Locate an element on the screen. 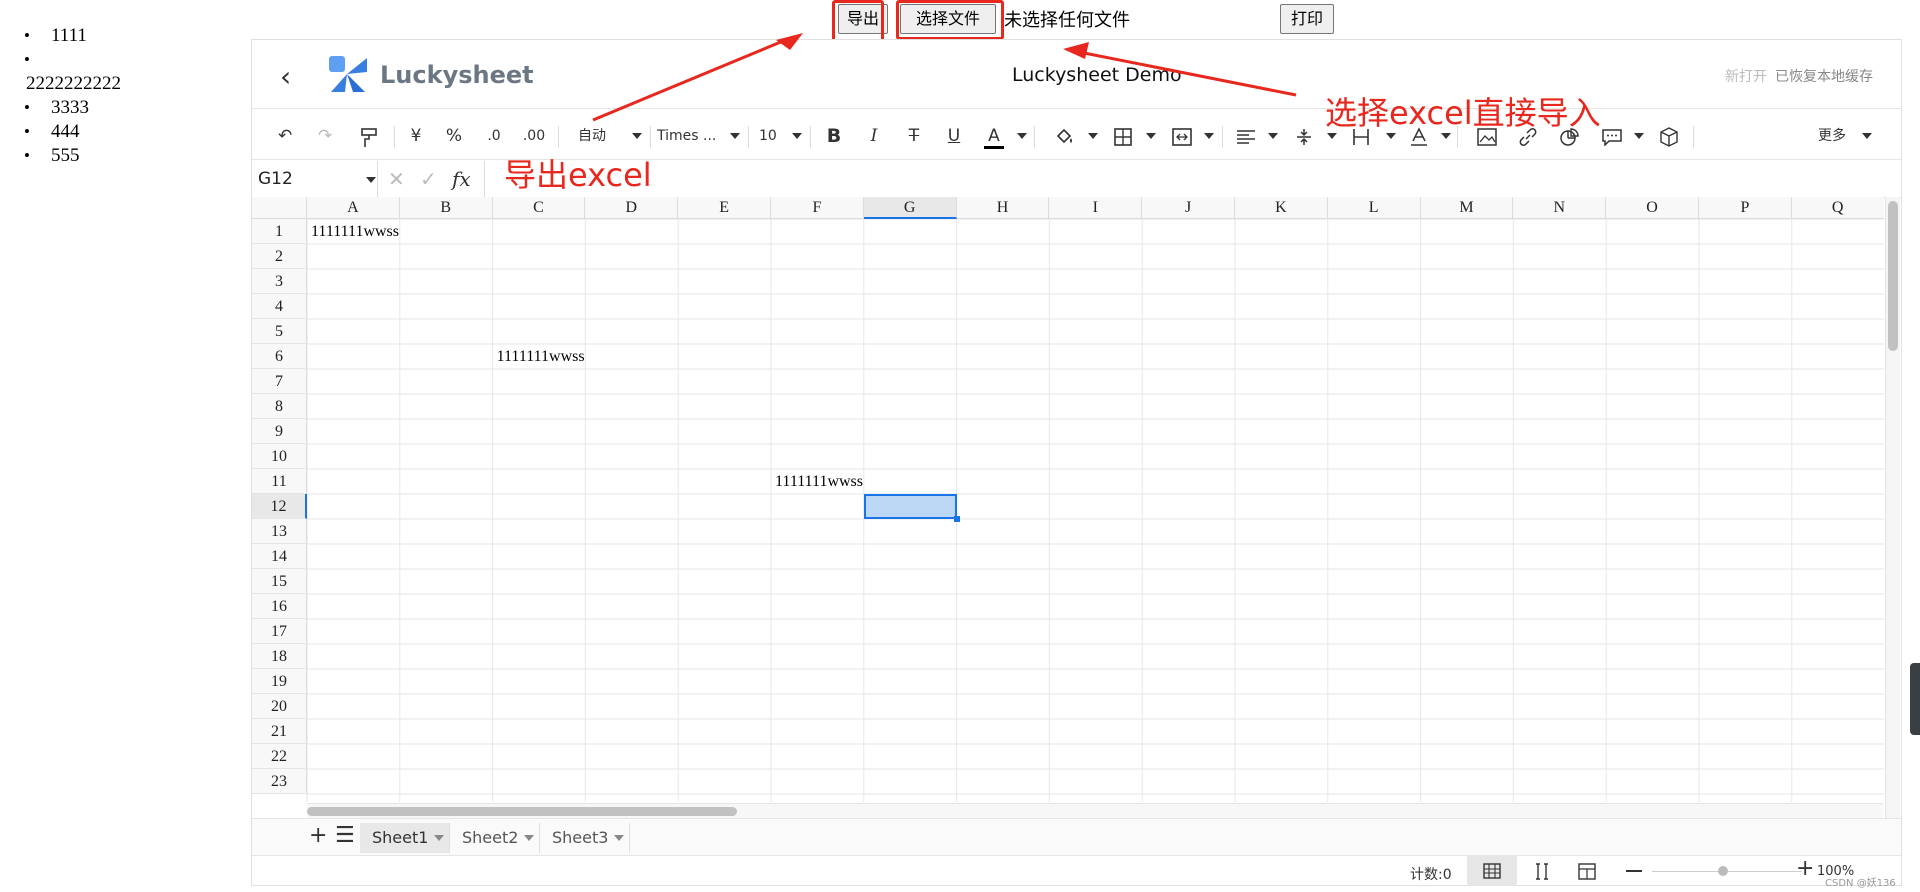 This screenshot has height=892, width=1920. row-header-23: 23 is located at coordinates (279, 781).